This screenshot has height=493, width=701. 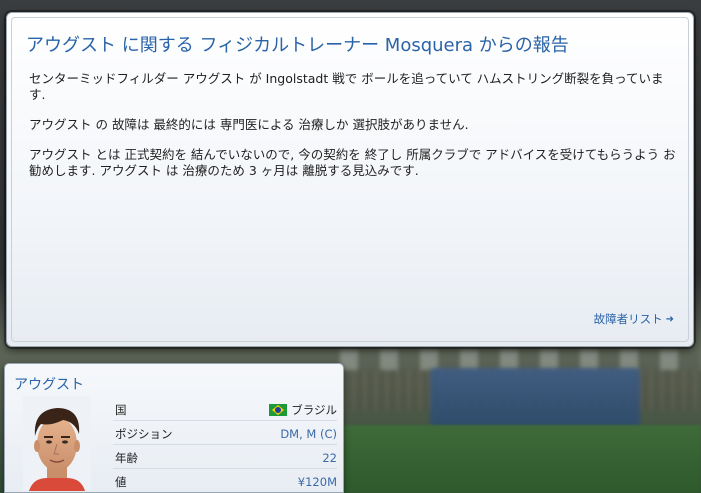 What do you see at coordinates (57, 443) in the screenshot?
I see `player-photo` at bounding box center [57, 443].